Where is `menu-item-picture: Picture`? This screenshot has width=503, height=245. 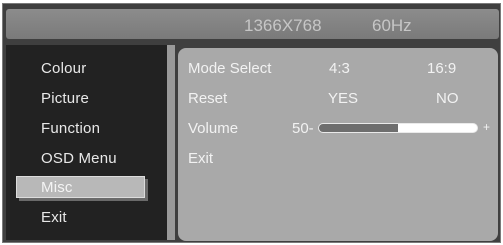 menu-item-picture: Picture is located at coordinates (65, 98).